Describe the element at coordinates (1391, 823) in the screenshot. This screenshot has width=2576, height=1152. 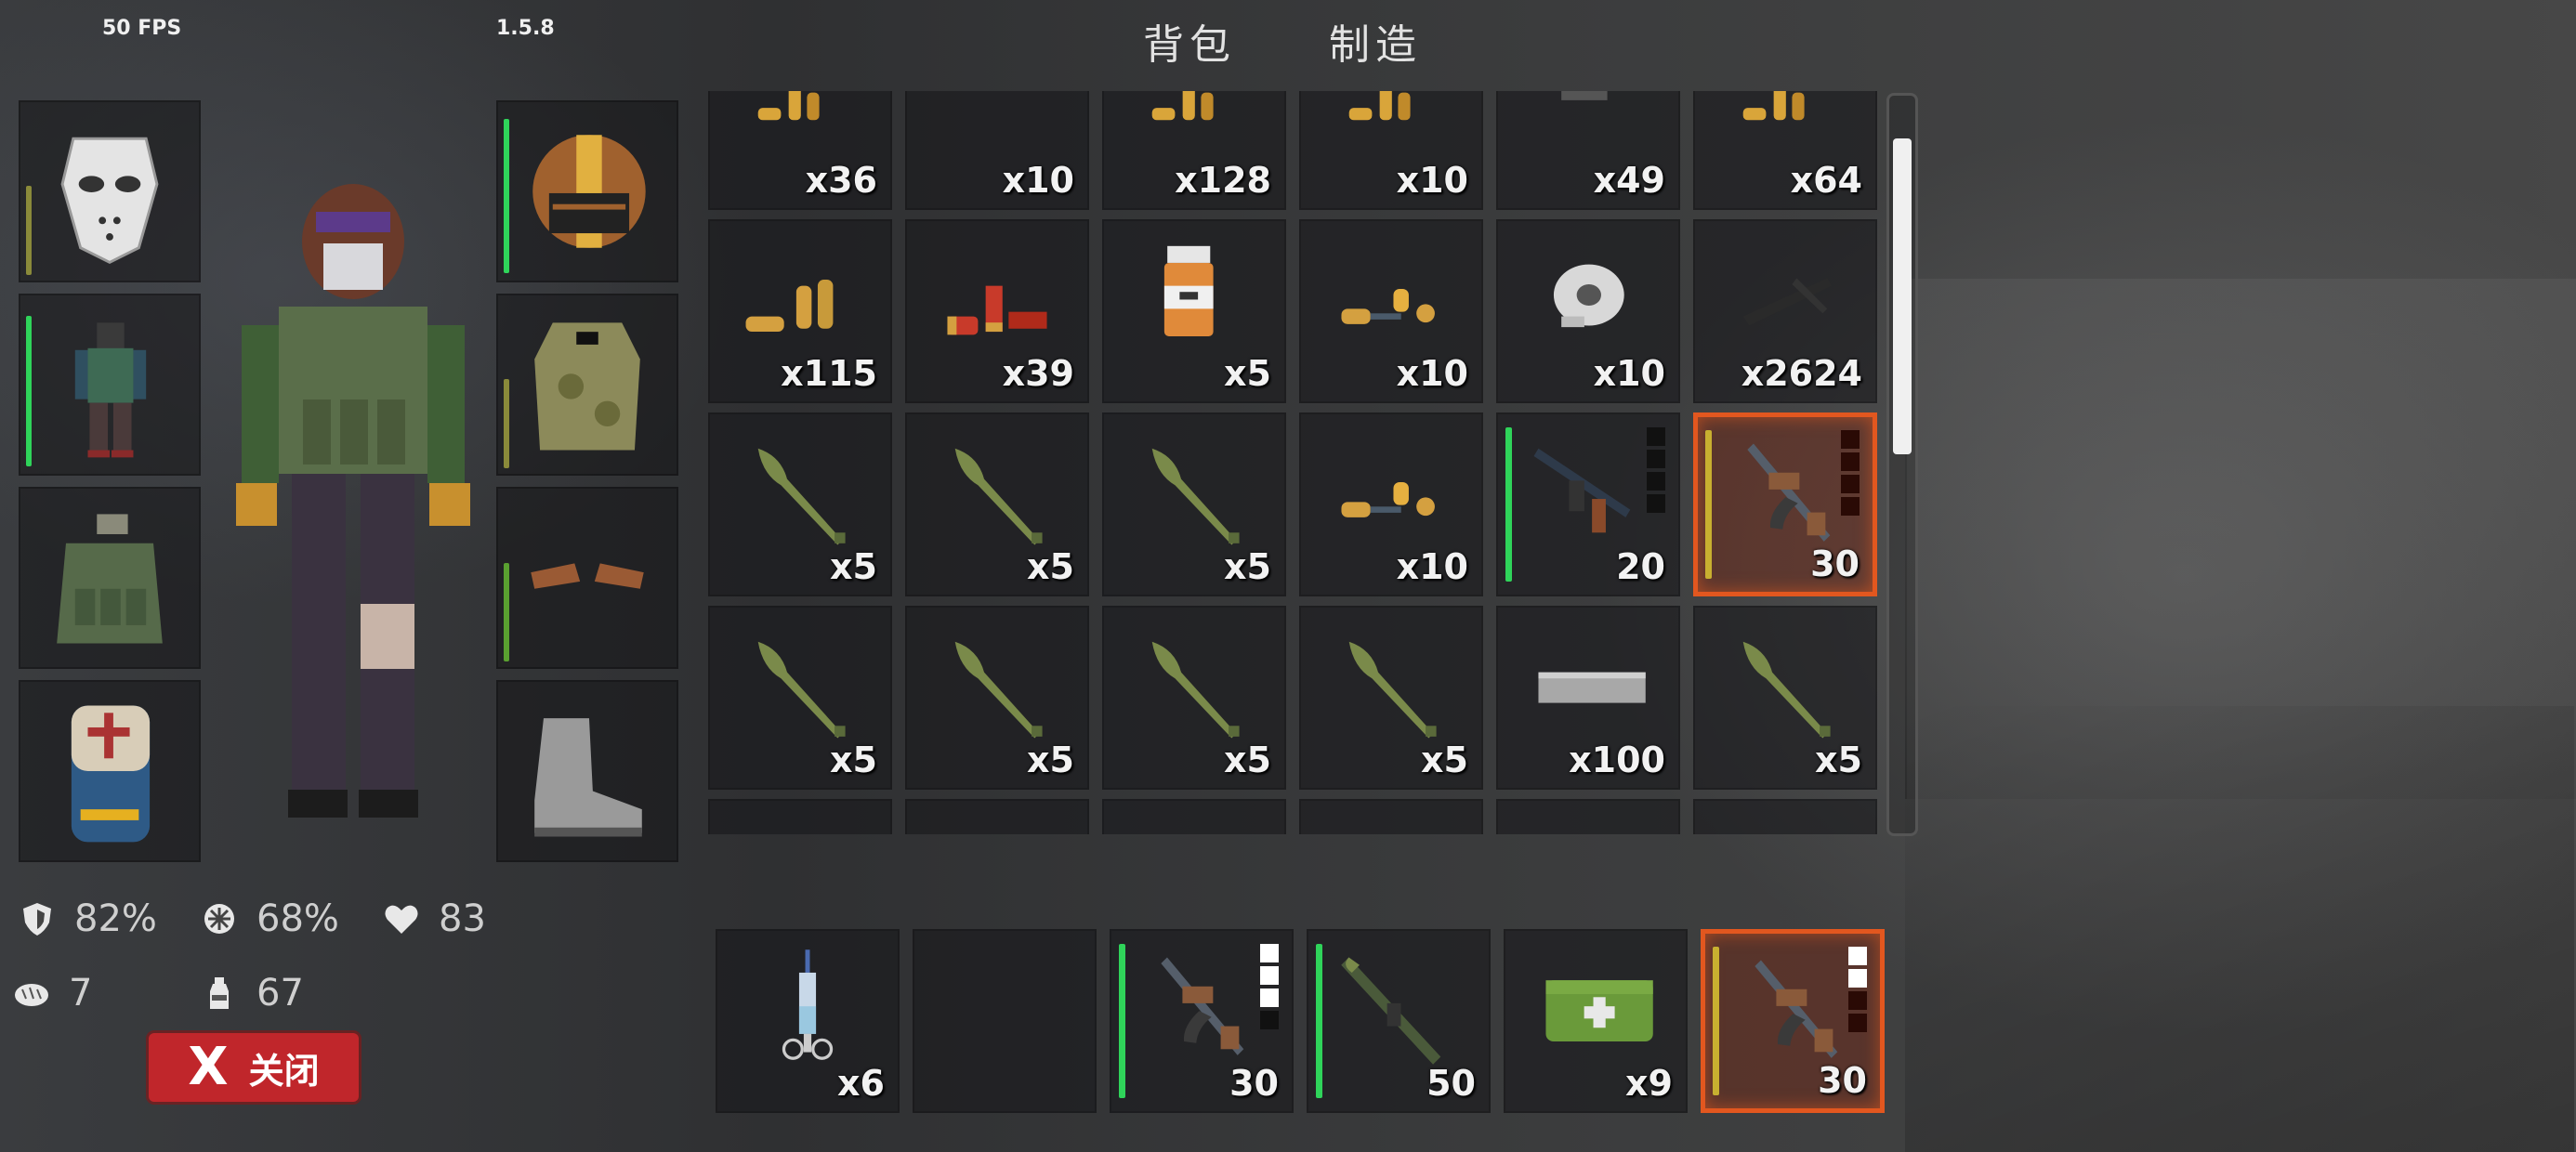
I see `dynamite-icon` at that location.